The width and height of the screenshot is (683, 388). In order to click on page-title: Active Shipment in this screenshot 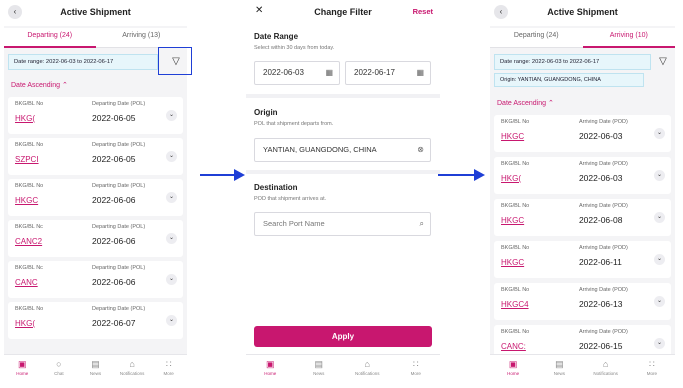, I will do `click(95, 12)`.